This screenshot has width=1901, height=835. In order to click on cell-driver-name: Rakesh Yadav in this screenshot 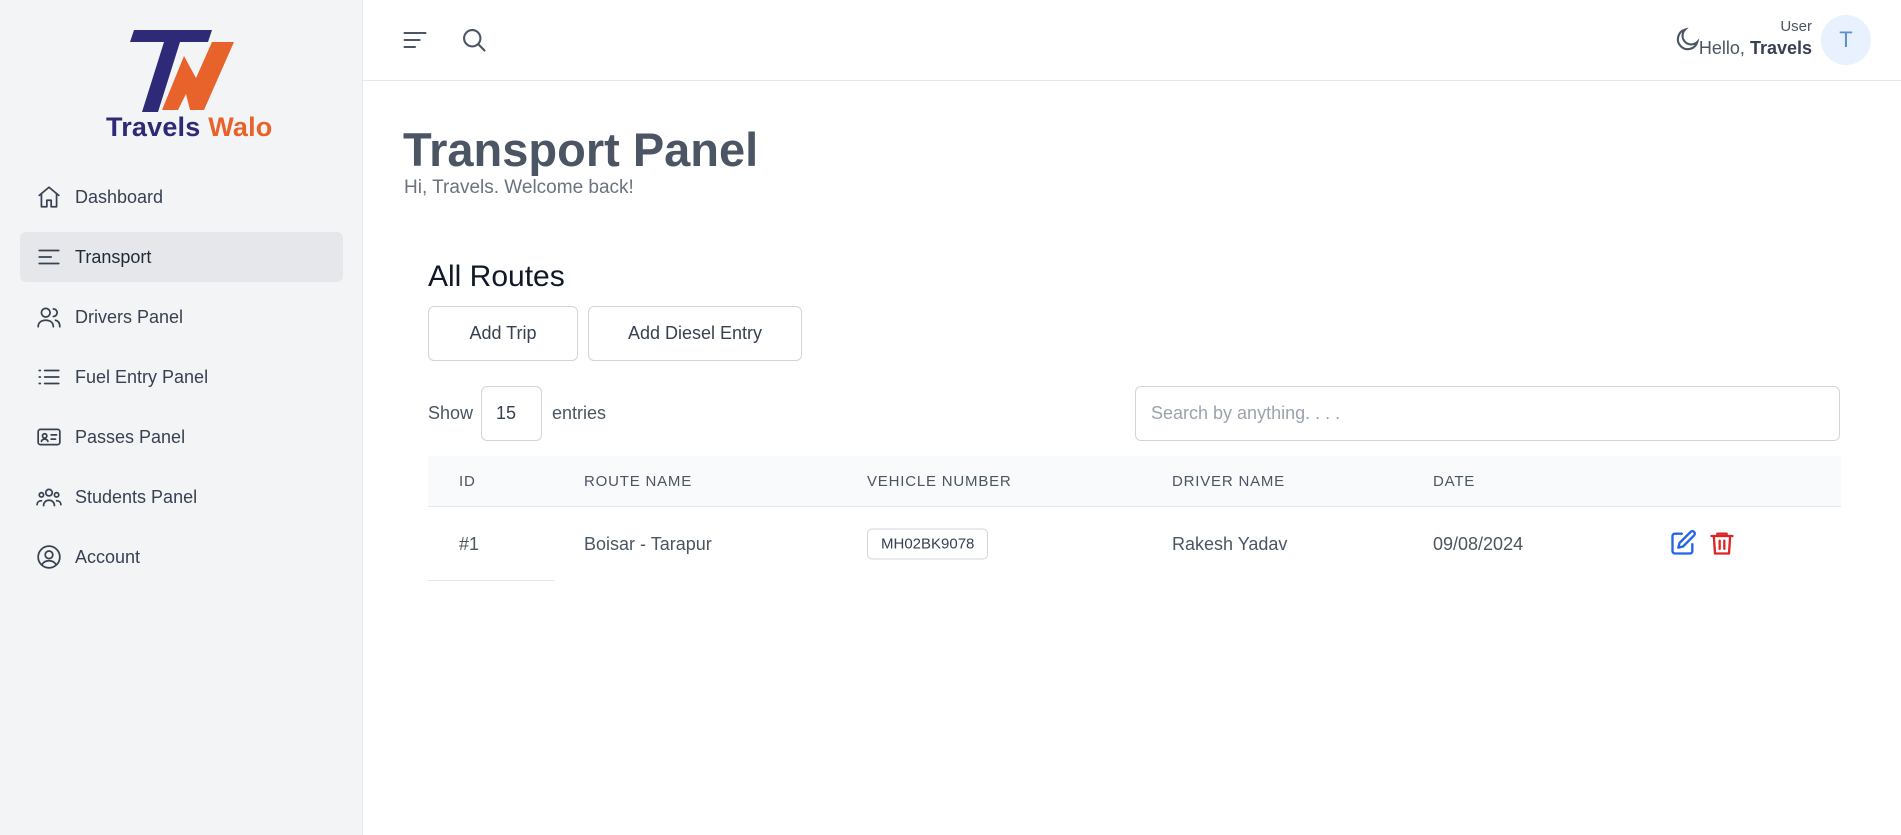, I will do `click(1230, 544)`.